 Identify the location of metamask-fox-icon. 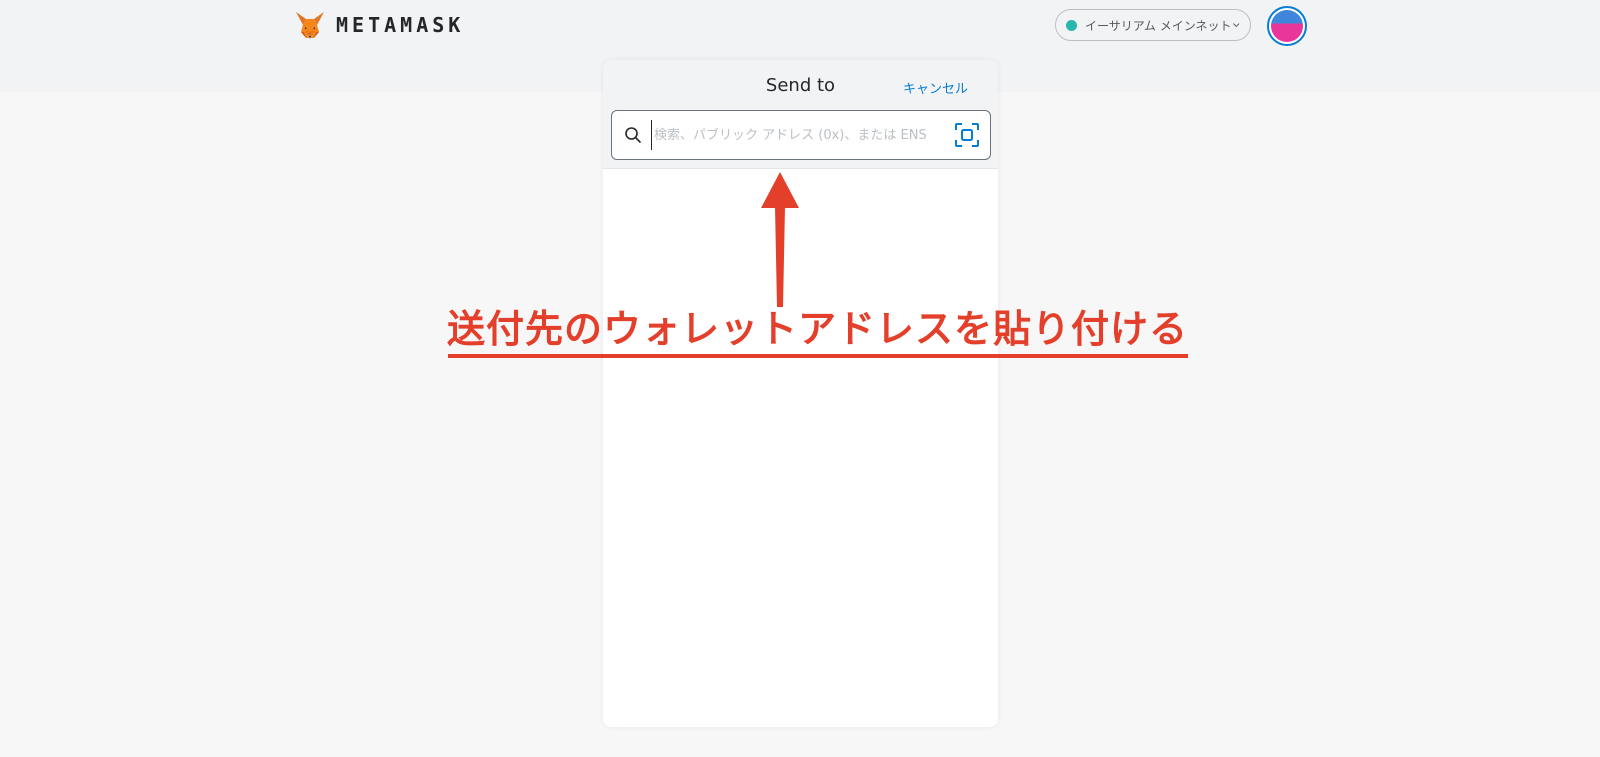
(310, 25).